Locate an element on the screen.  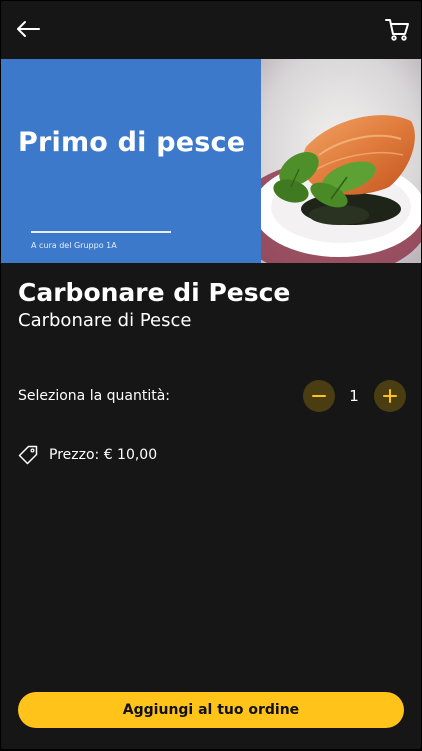
shopping-cart-icon is located at coordinates (397, 30).